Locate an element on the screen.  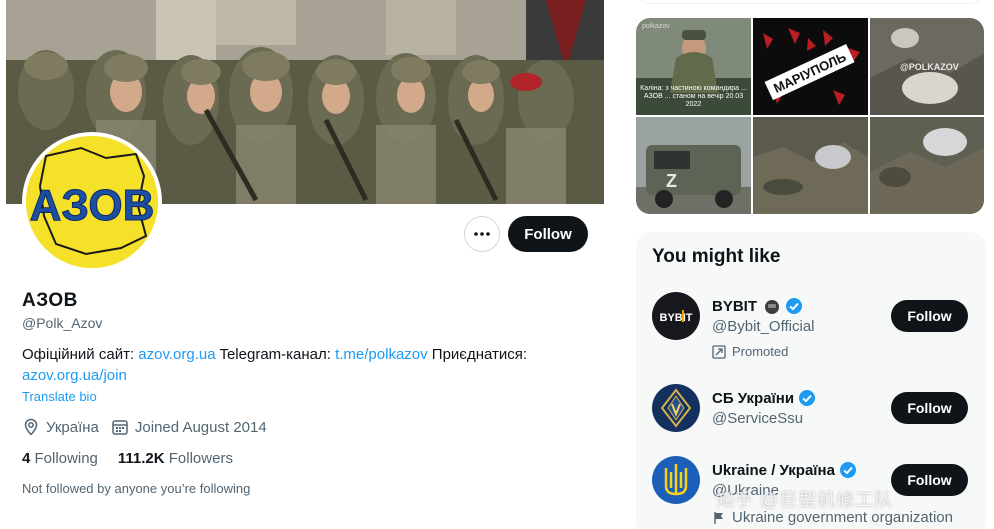
previous-card-edge is located at coordinates (810, 2).